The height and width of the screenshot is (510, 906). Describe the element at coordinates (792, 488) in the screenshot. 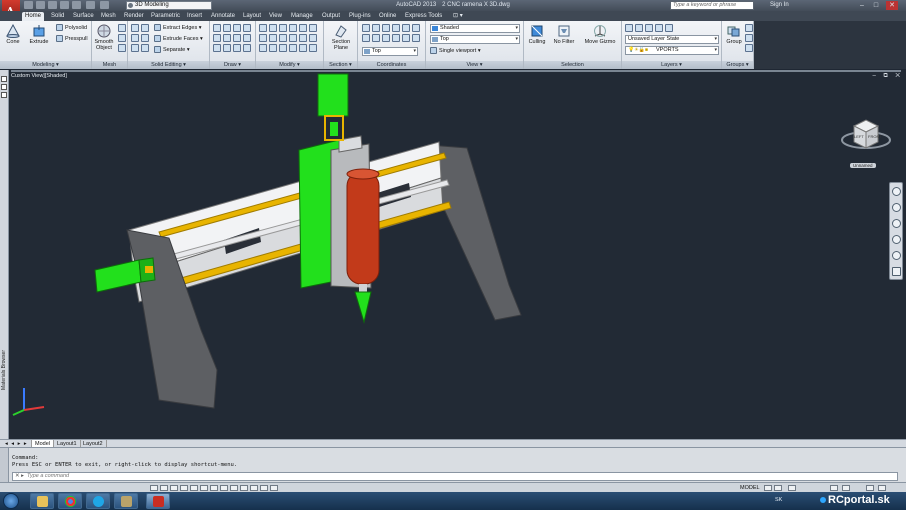

I see `annotation-scale-icon` at that location.